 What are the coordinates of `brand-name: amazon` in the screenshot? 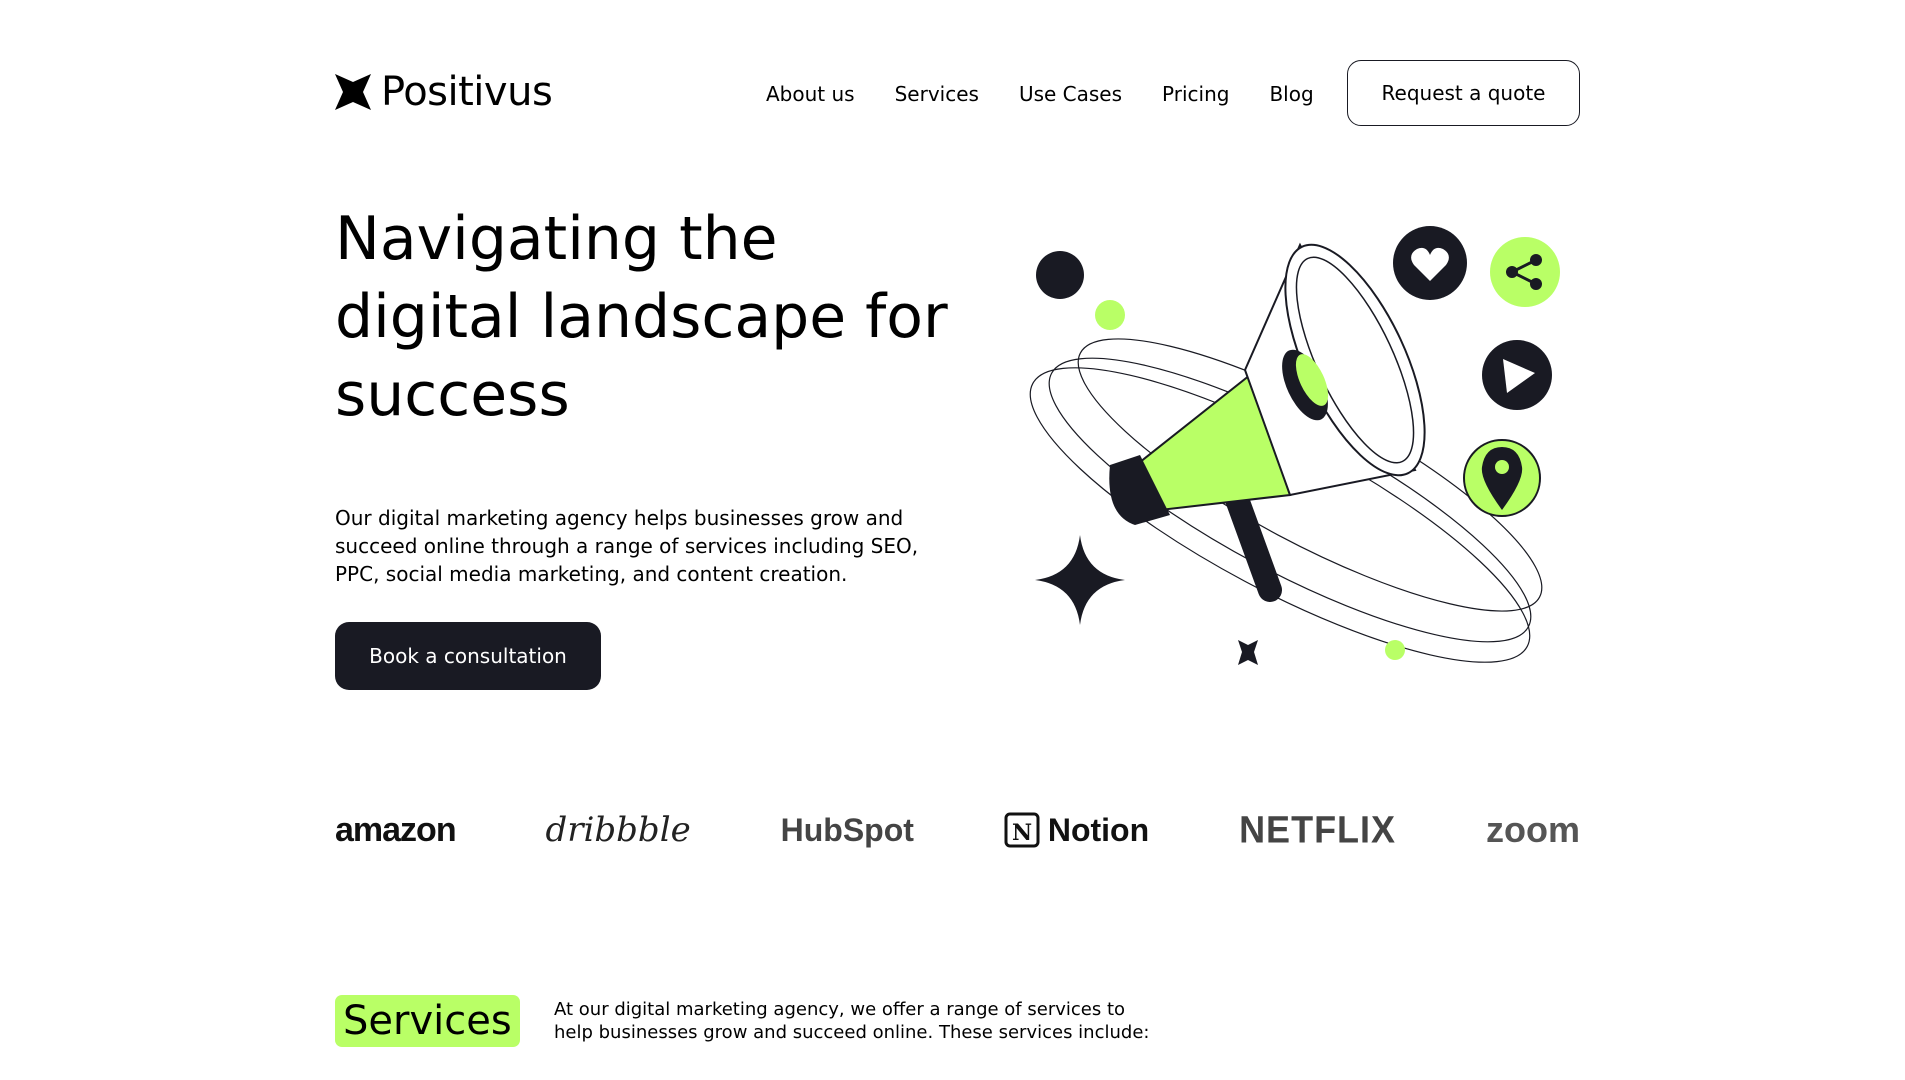 It's located at (396, 829).